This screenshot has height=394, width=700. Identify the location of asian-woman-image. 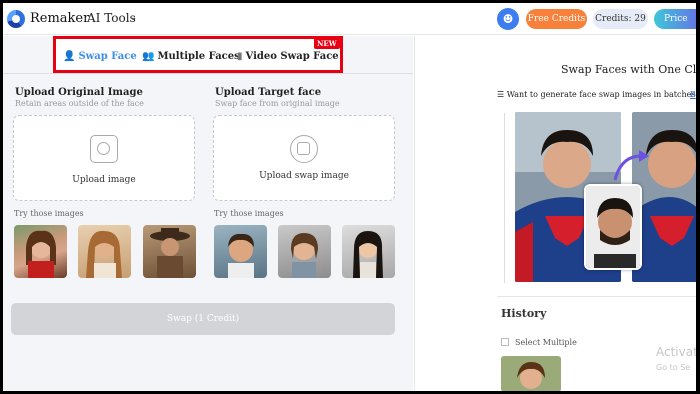
(368, 254).